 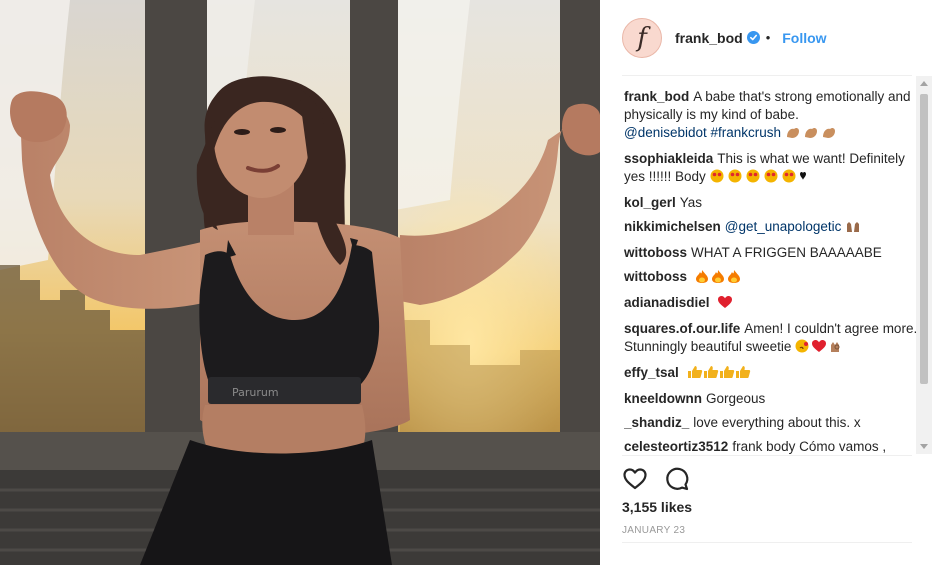 I want to click on comment-text: WHAT A FRIGGEN BAAAAABE, so click(x=786, y=252).